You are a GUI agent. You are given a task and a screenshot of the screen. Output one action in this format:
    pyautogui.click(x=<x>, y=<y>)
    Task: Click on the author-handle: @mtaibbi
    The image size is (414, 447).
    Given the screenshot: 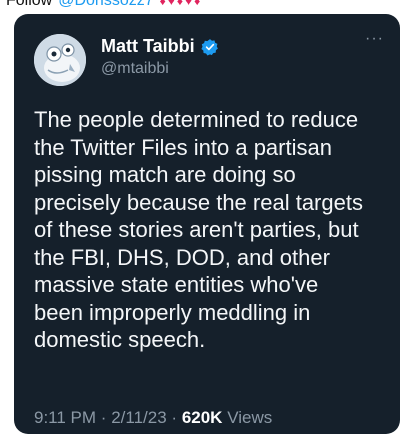 What is the action you would take?
    pyautogui.click(x=135, y=69)
    